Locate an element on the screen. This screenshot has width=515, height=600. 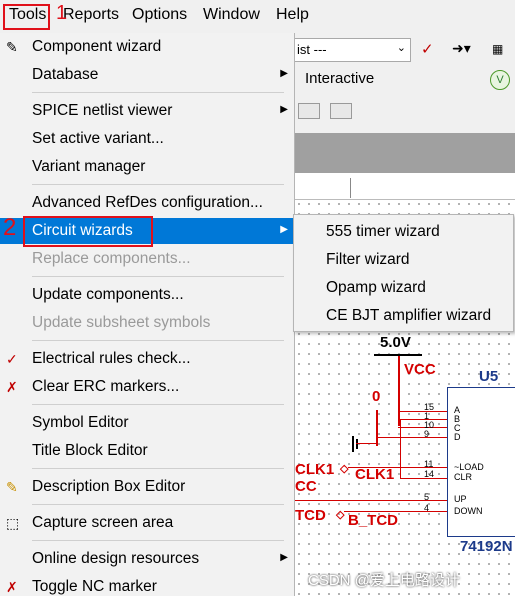
pin-b-wire is located at coordinates (422, 419).